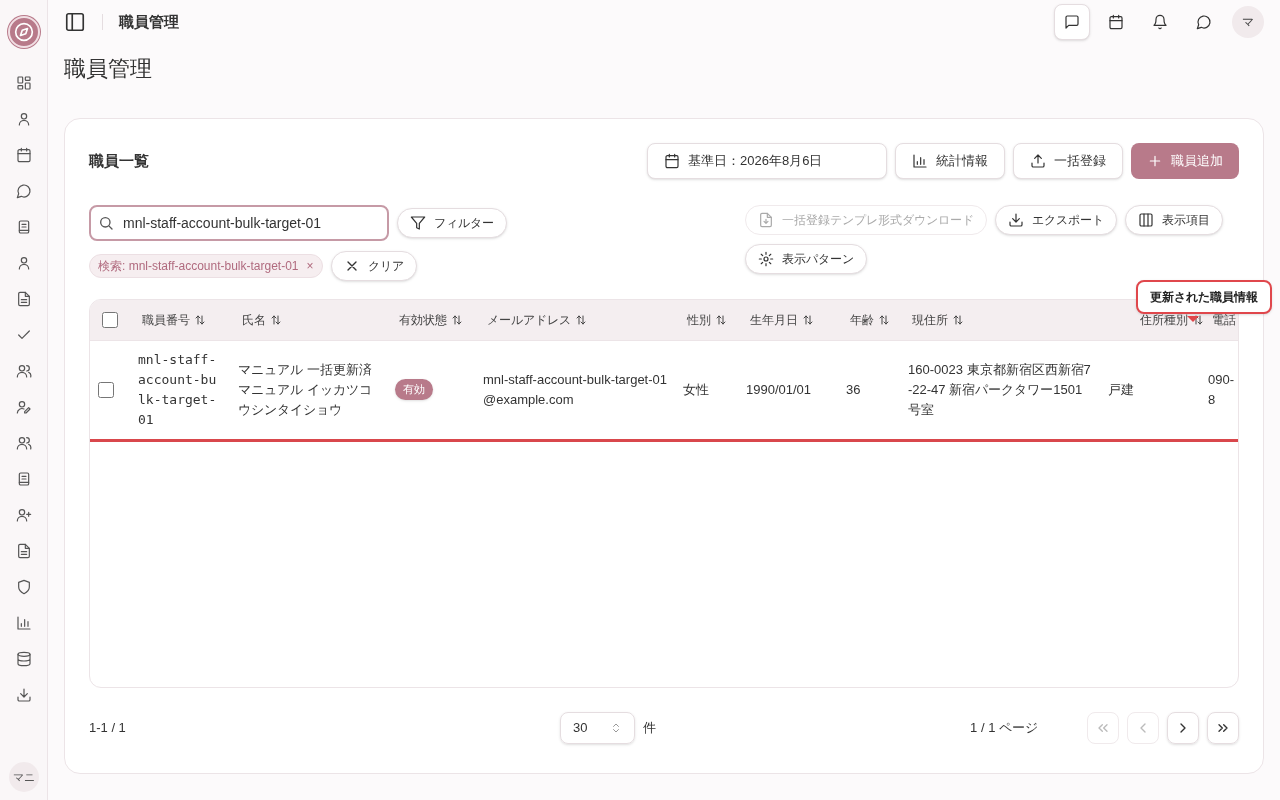 This screenshot has height=800, width=1280. Describe the element at coordinates (254, 319) in the screenshot. I see `column-header: 氏名` at that location.